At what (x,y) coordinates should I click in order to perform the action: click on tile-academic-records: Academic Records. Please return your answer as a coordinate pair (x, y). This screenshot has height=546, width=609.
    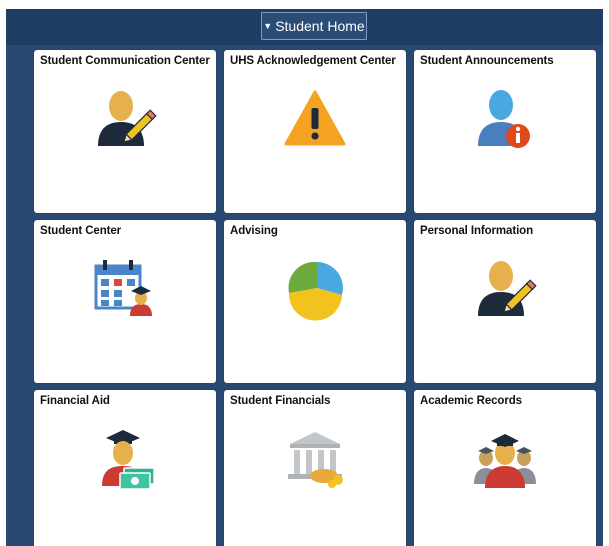
    Looking at the image, I should click on (505, 468).